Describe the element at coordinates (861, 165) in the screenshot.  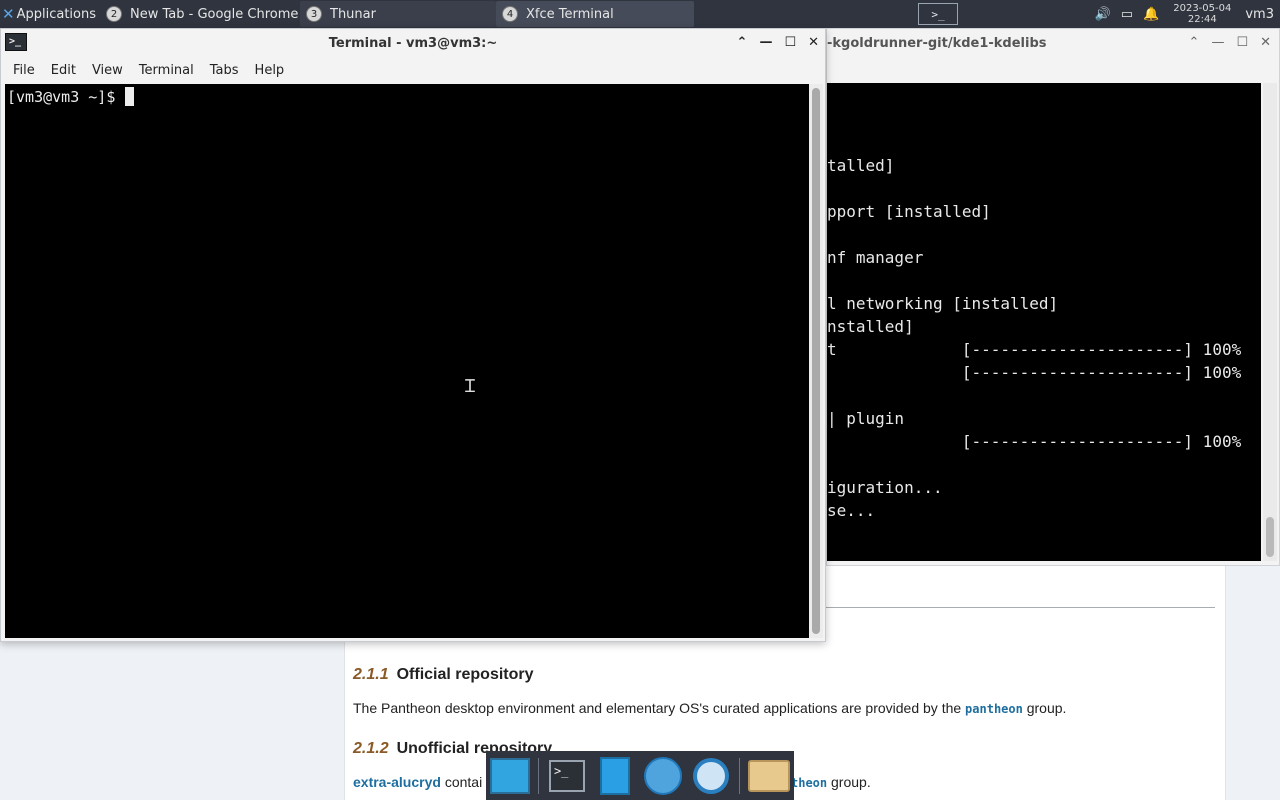
I see `output-line: talled]` at that location.